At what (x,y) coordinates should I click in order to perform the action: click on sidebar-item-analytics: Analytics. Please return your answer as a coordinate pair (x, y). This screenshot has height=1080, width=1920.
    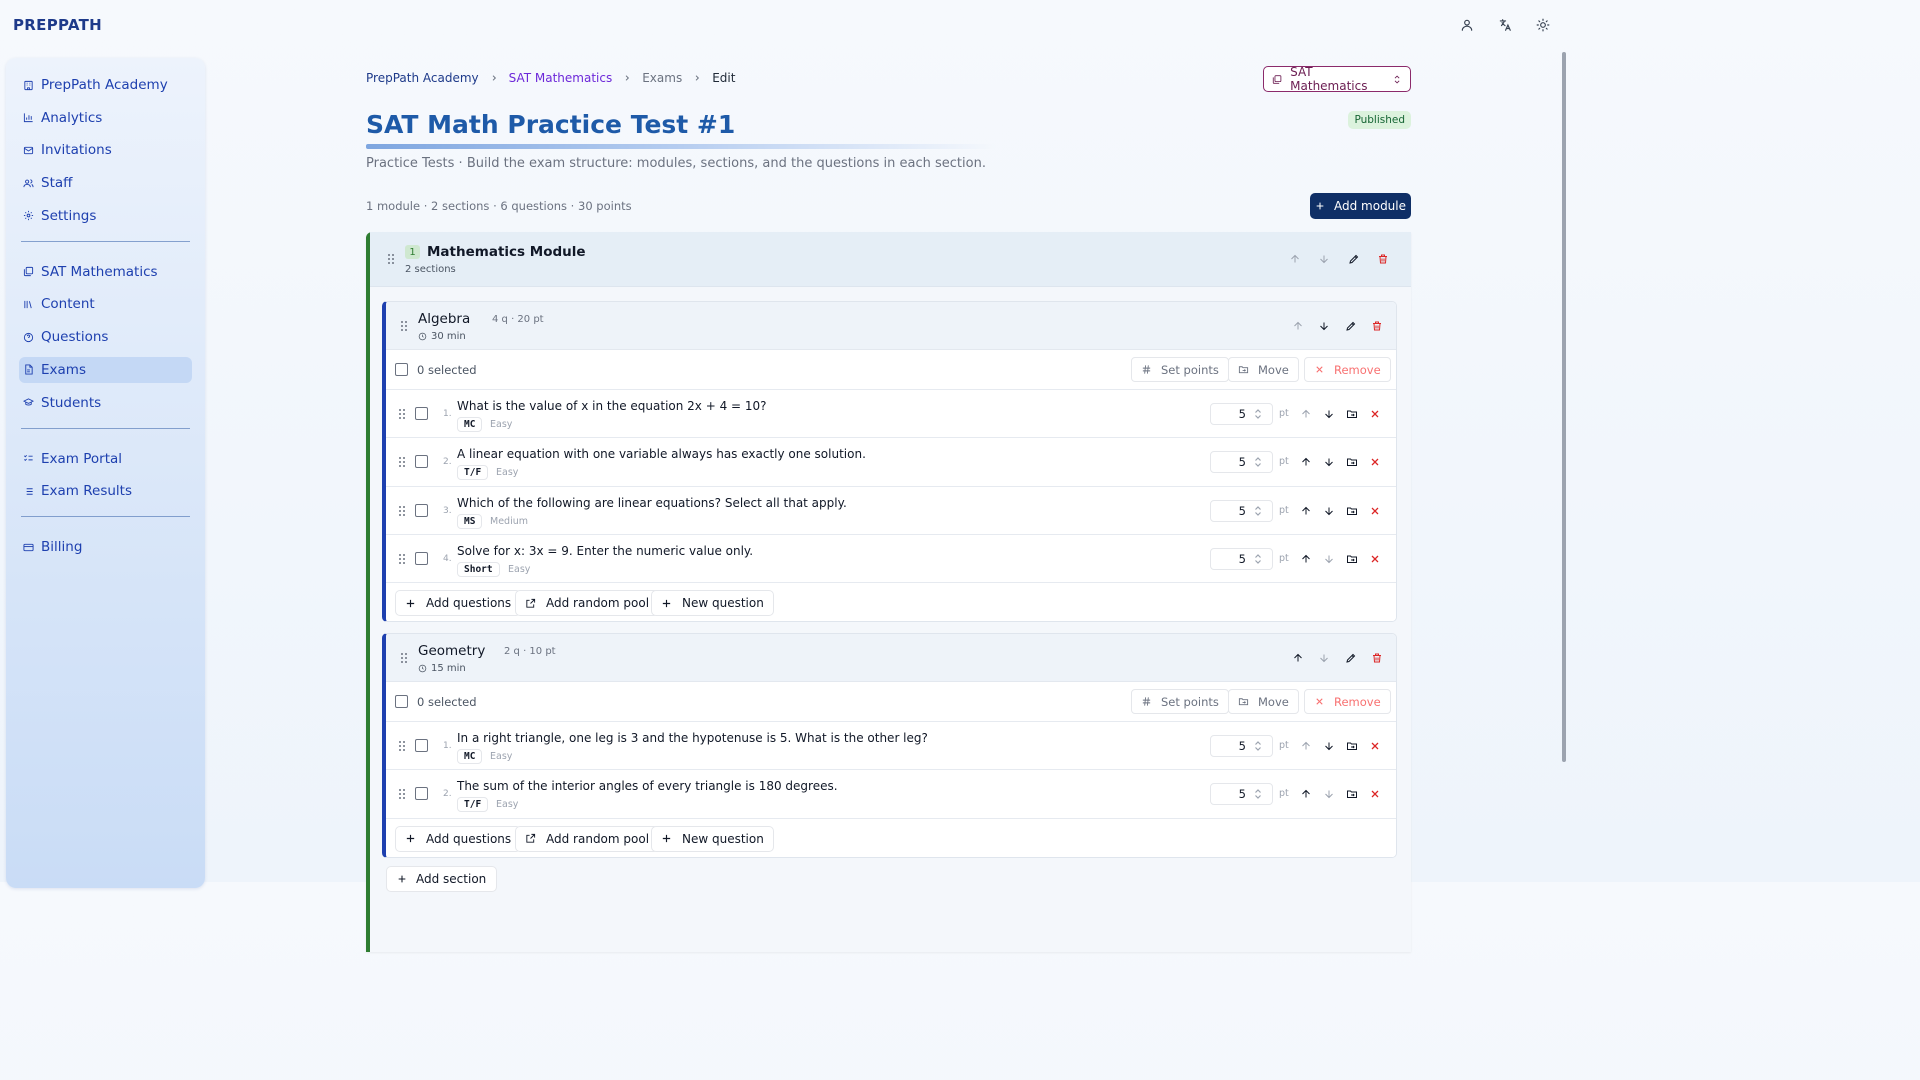
    Looking at the image, I should click on (105, 118).